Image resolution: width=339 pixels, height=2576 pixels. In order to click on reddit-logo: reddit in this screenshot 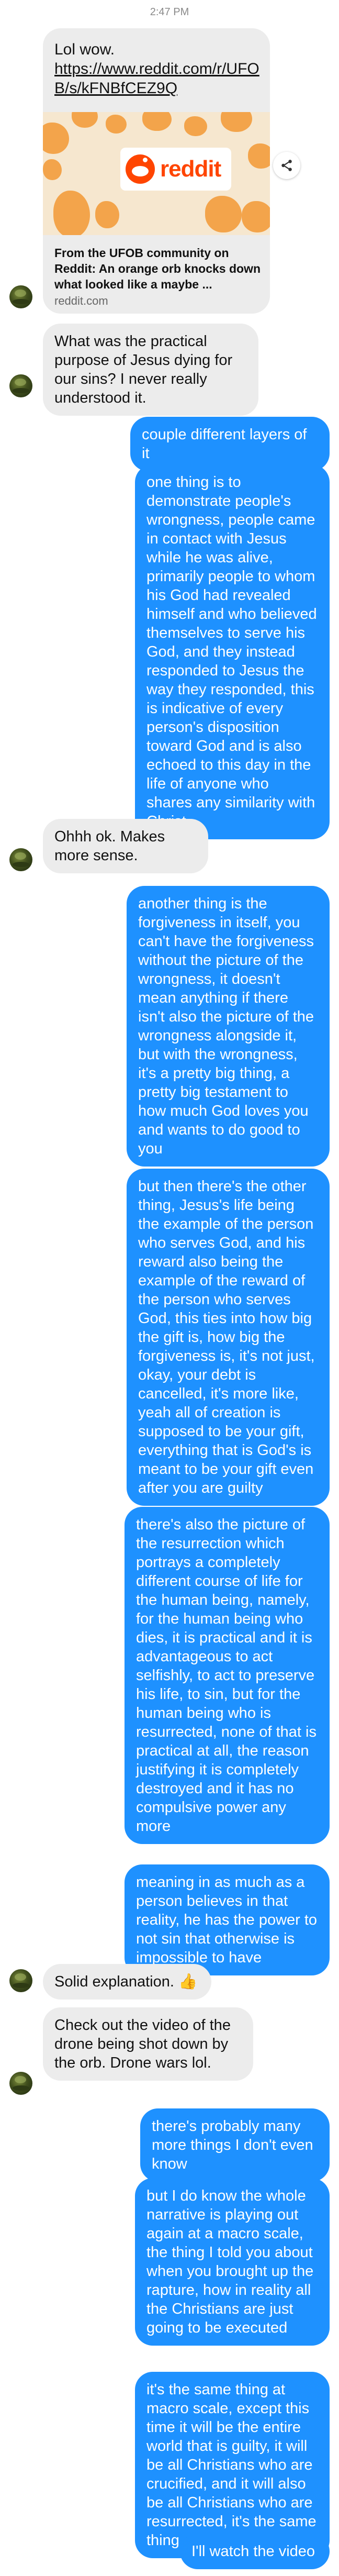, I will do `click(175, 170)`.